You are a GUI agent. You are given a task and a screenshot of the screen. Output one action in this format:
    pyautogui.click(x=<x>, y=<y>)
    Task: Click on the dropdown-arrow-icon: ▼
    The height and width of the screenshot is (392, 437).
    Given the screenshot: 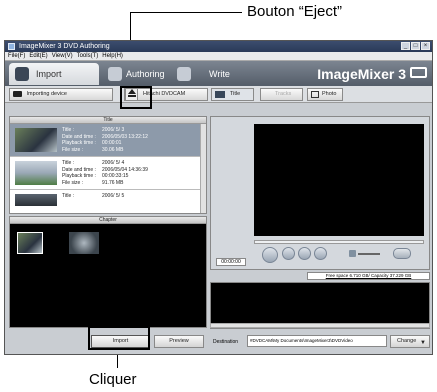 What is the action you would take?
    pyautogui.click(x=423, y=343)
    